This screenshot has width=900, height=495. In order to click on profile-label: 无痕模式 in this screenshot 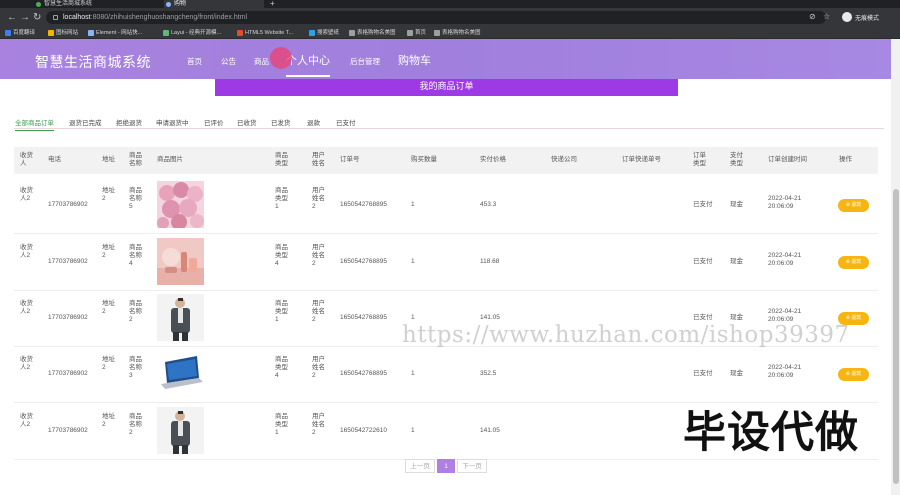, I will do `click(867, 17)`.